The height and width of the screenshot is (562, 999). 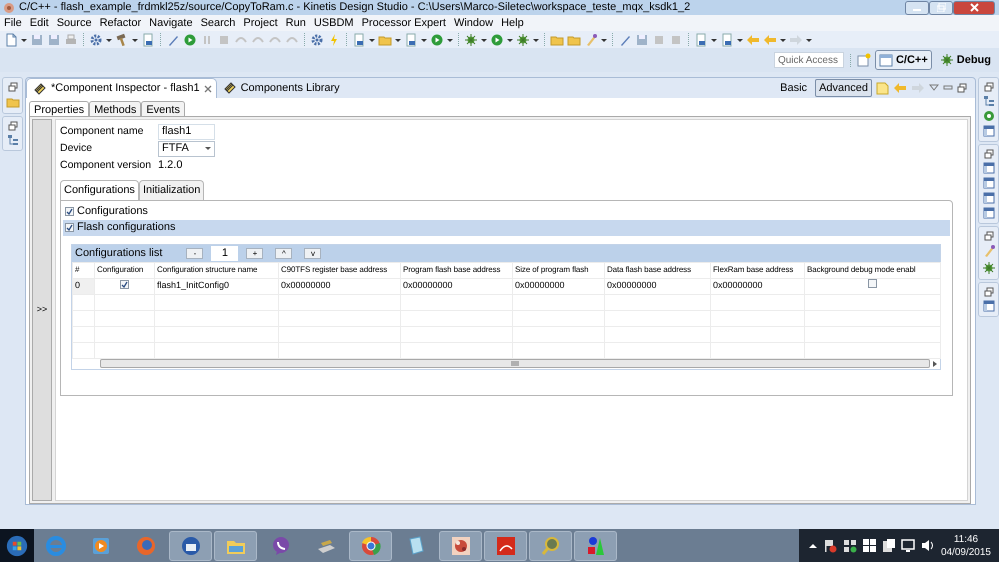 What do you see at coordinates (74, 23) in the screenshot?
I see `menu-item: Source` at bounding box center [74, 23].